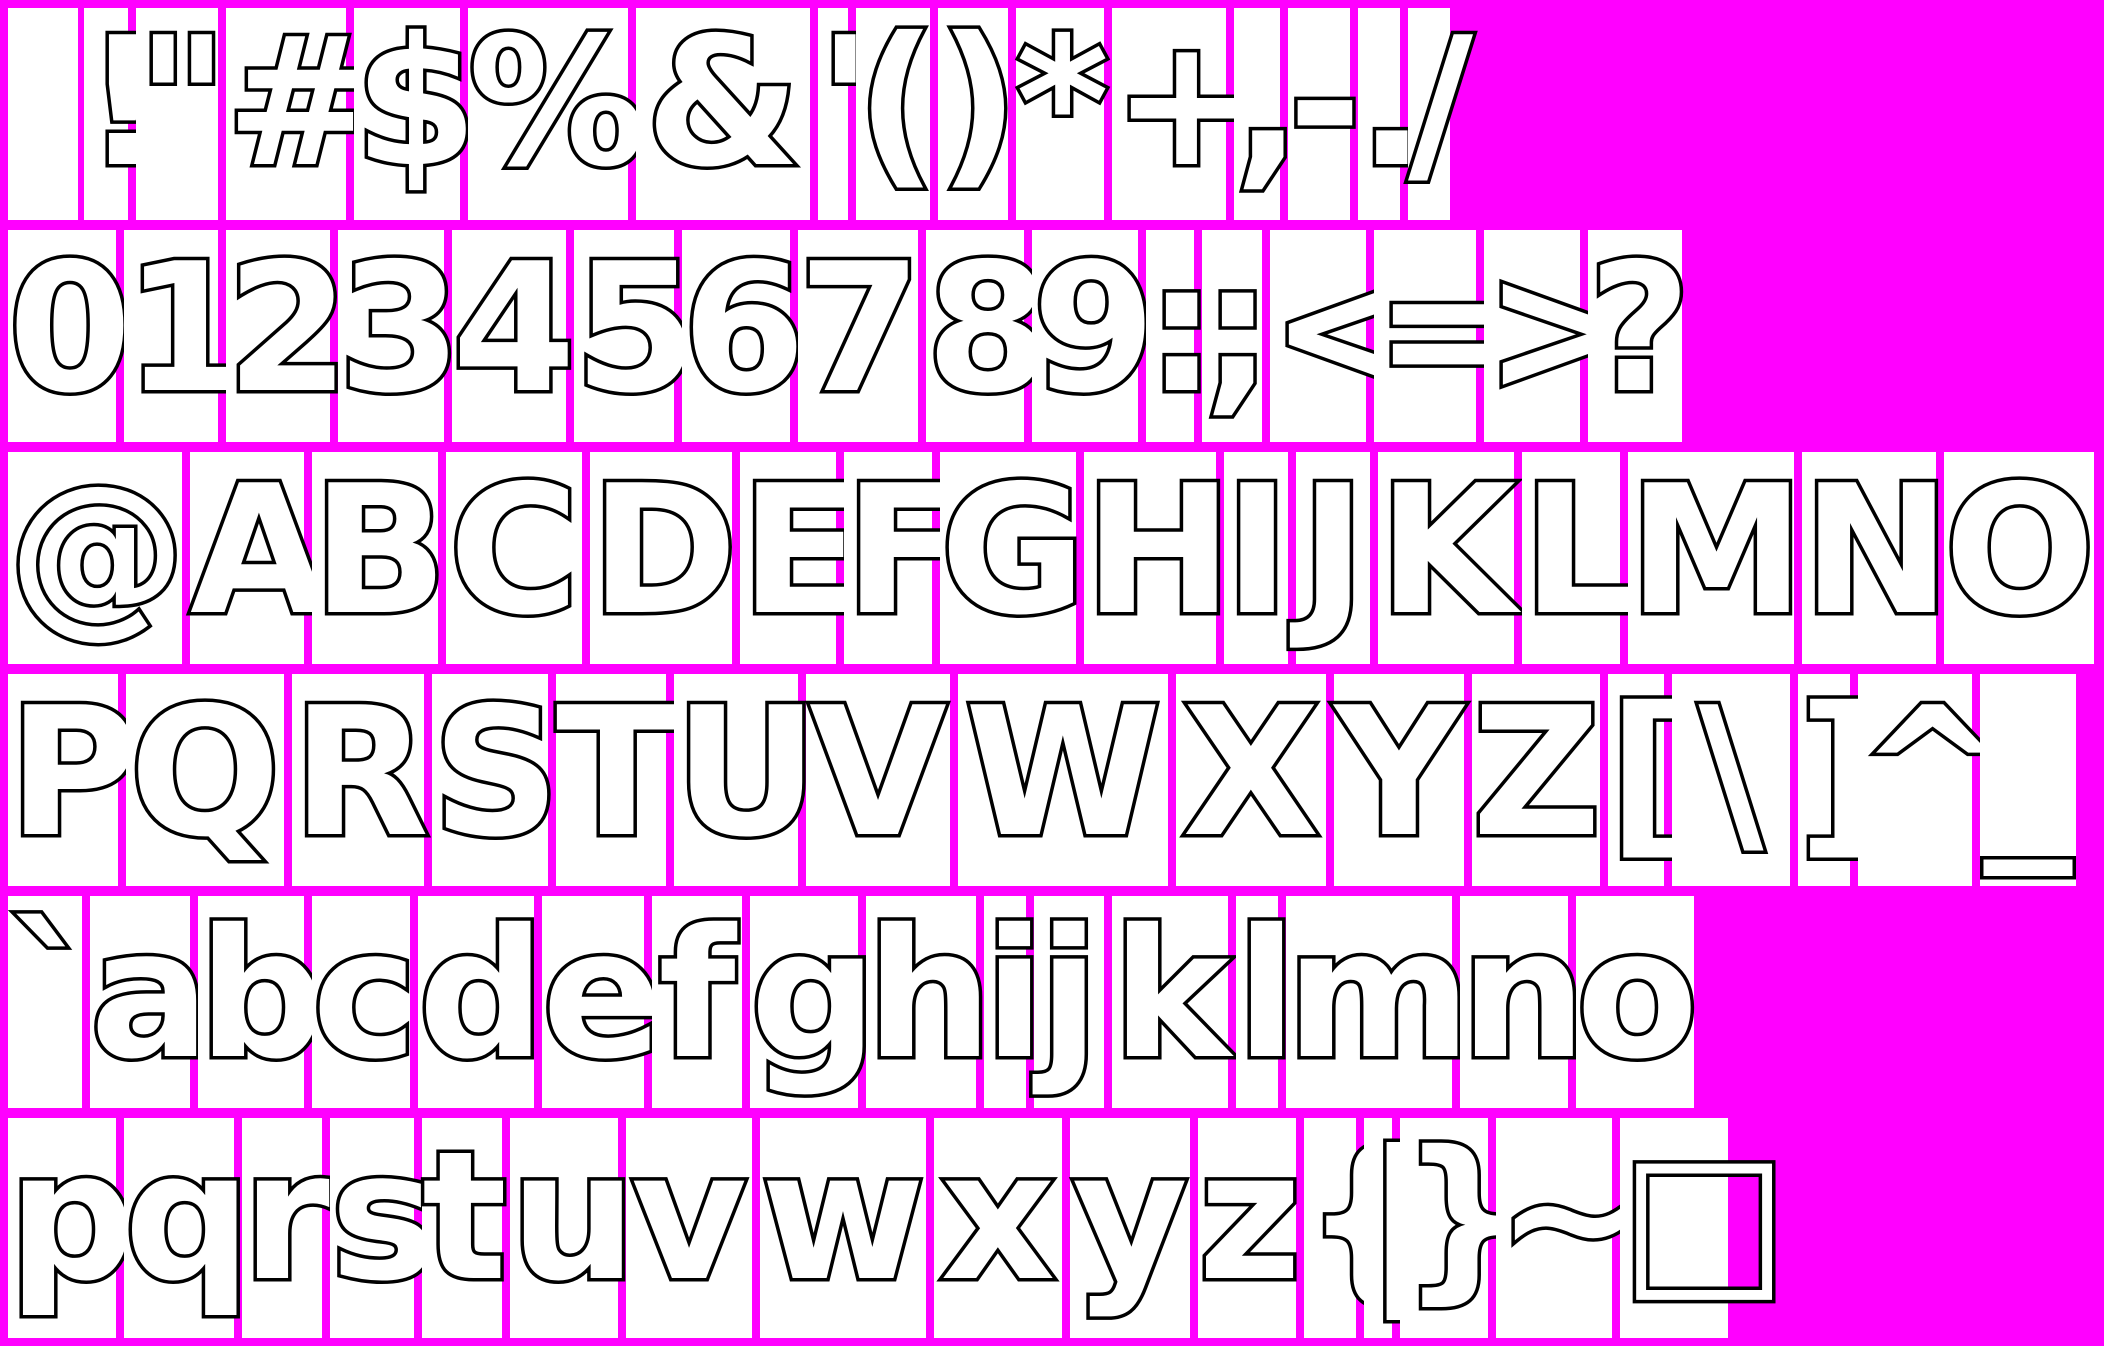  I want to click on glyph-character: /, so click(1441, 103).